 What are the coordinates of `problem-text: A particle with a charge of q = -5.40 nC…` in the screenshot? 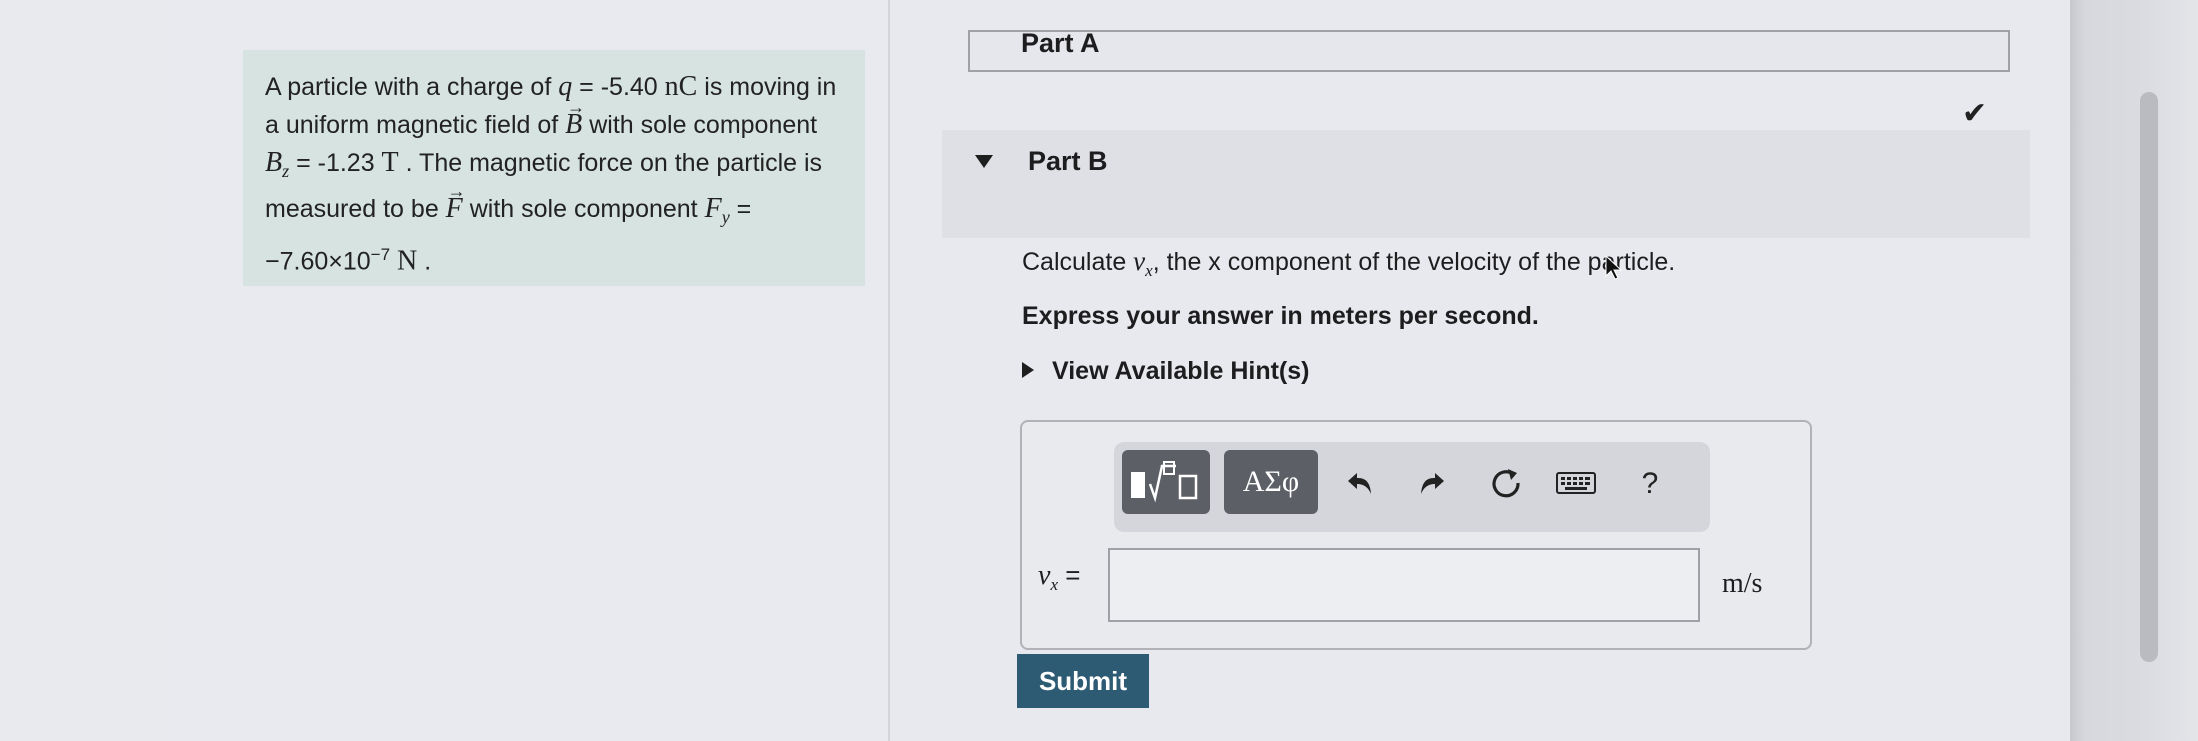 It's located at (554, 174).